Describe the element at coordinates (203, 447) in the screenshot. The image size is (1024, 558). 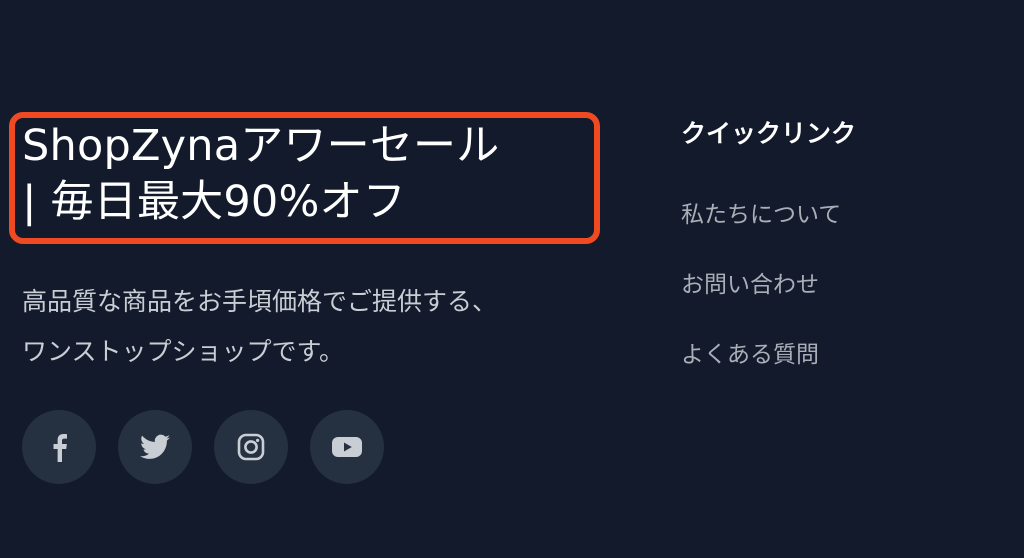
I see `social-links` at that location.